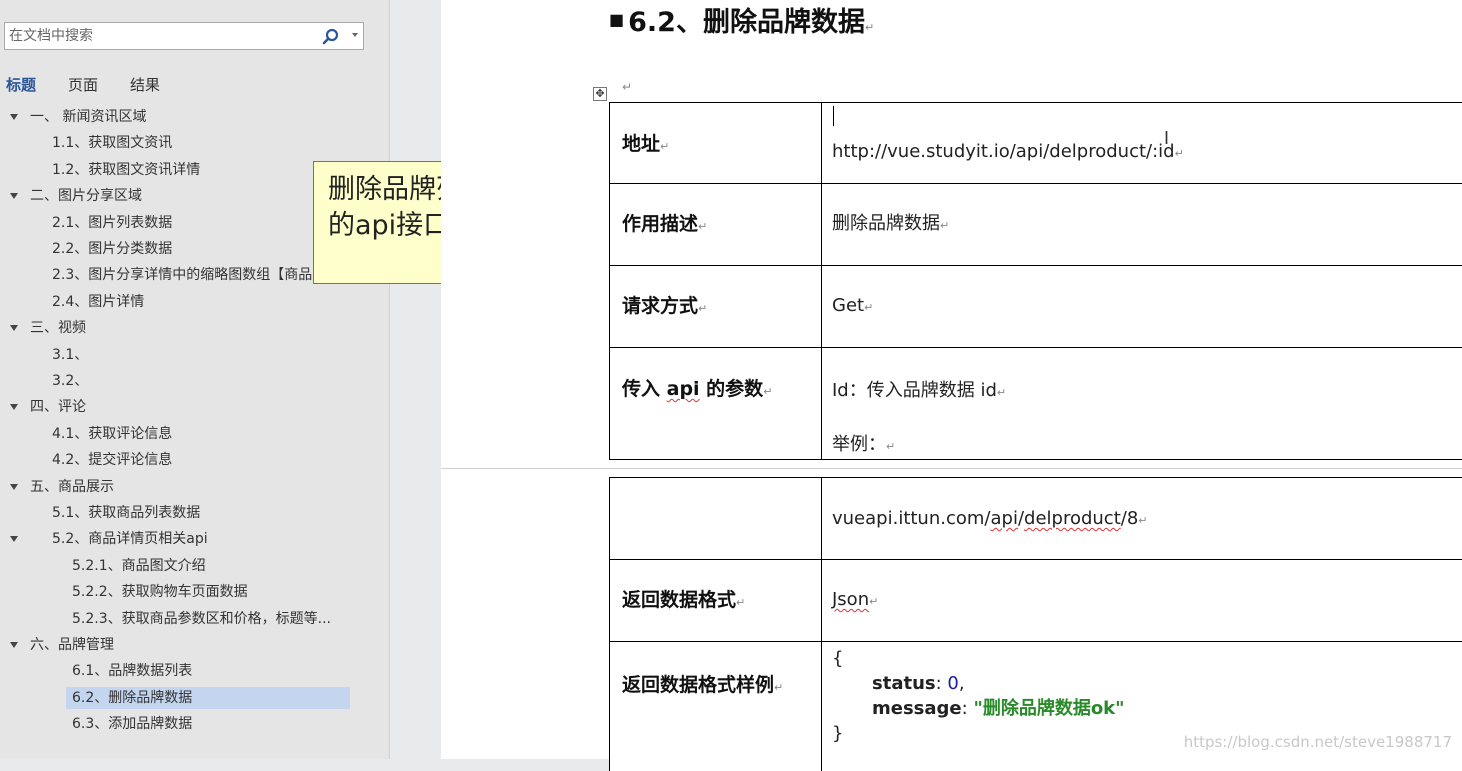  Describe the element at coordinates (716, 403) in the screenshot. I see `params-label: 传入 api 的参数↵` at that location.